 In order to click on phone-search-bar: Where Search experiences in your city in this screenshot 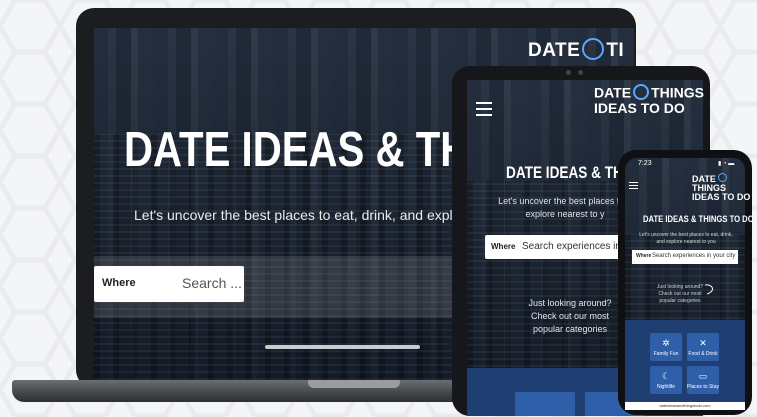, I will do `click(685, 257)`.